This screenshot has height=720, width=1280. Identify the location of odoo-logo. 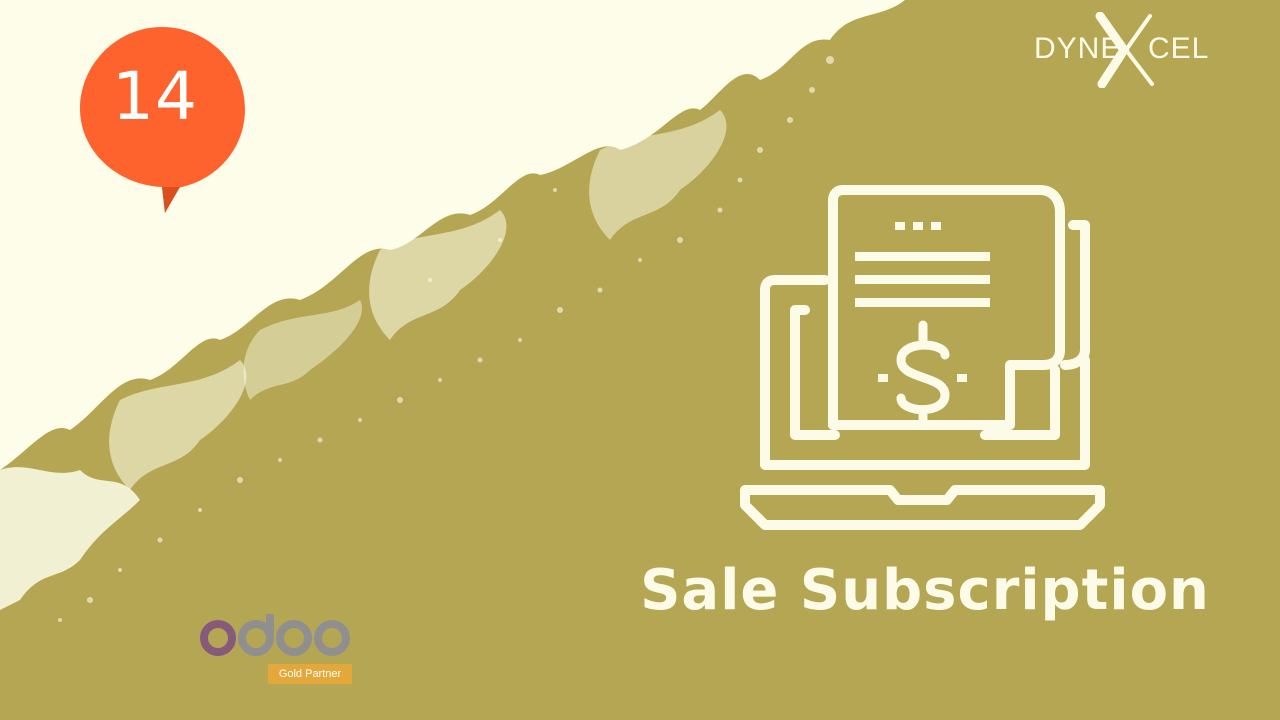
(275, 635).